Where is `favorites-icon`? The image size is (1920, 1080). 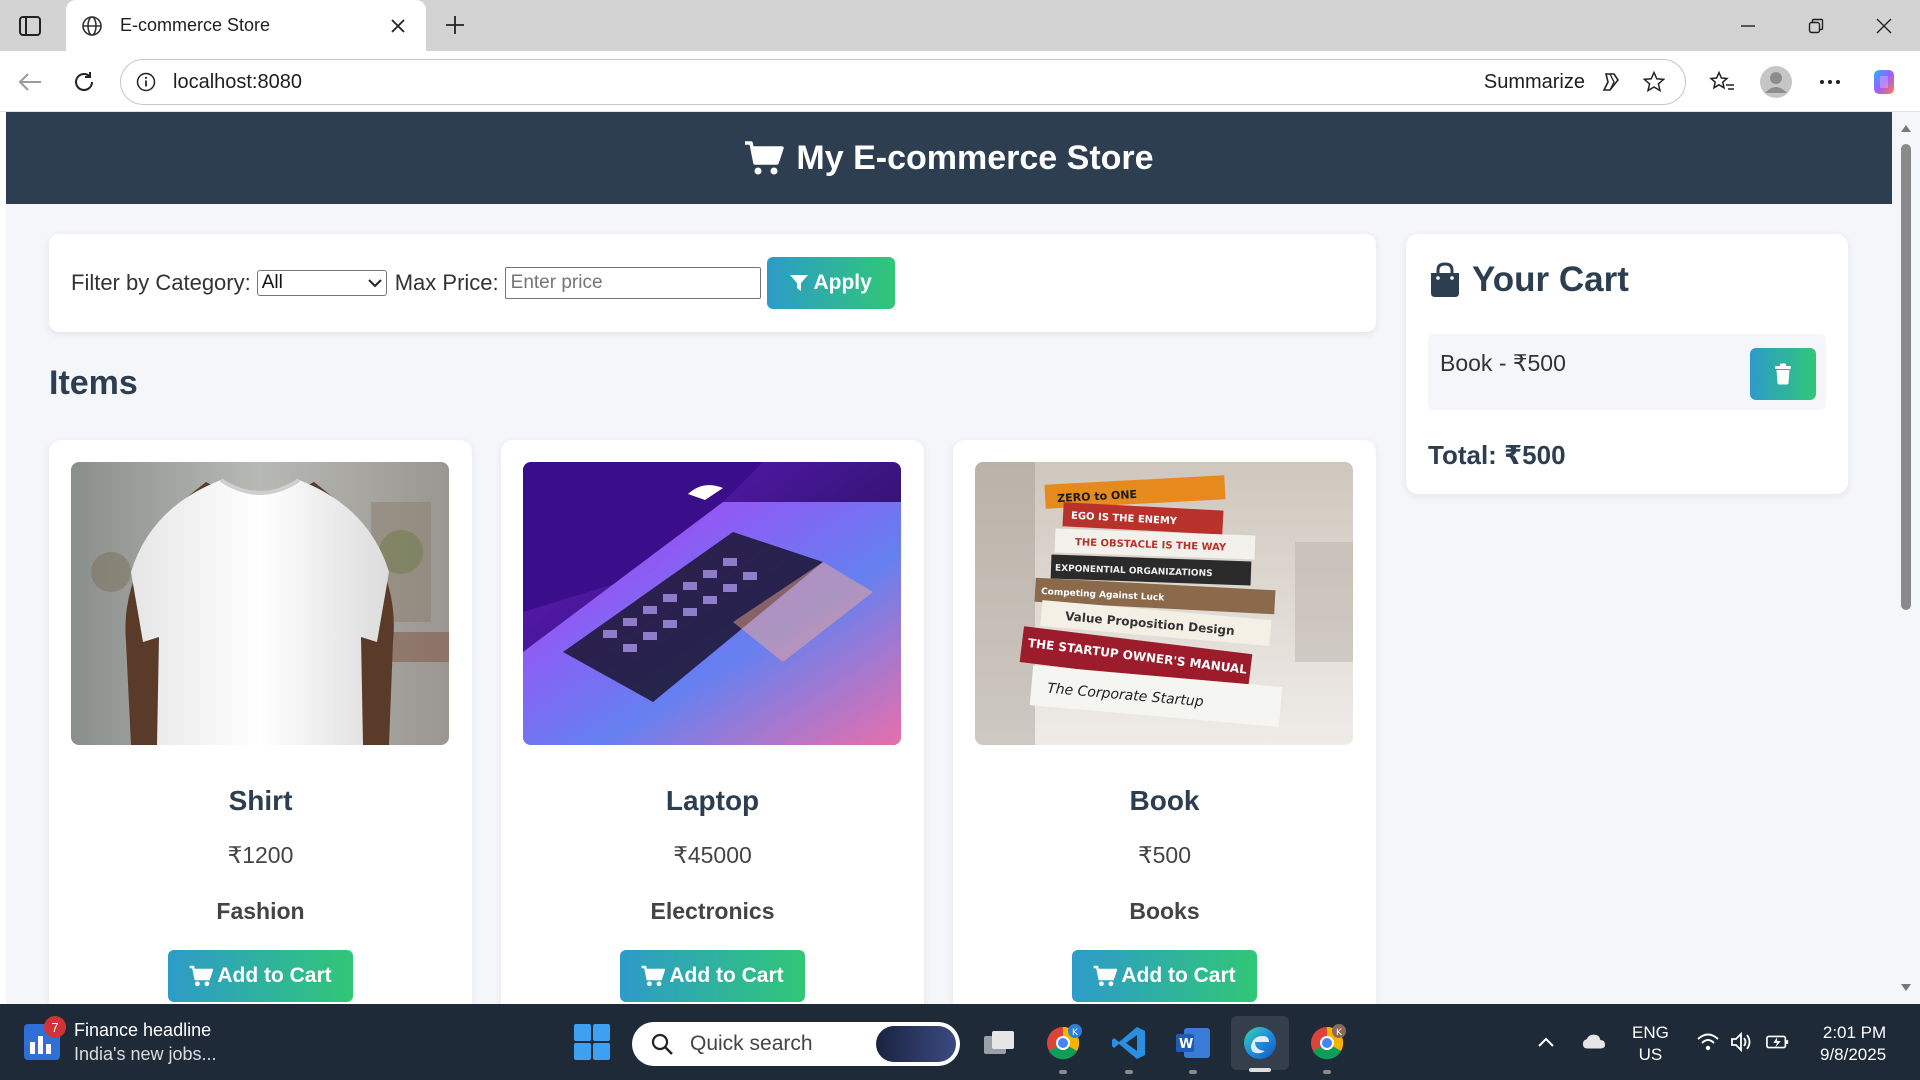 favorites-icon is located at coordinates (1722, 82).